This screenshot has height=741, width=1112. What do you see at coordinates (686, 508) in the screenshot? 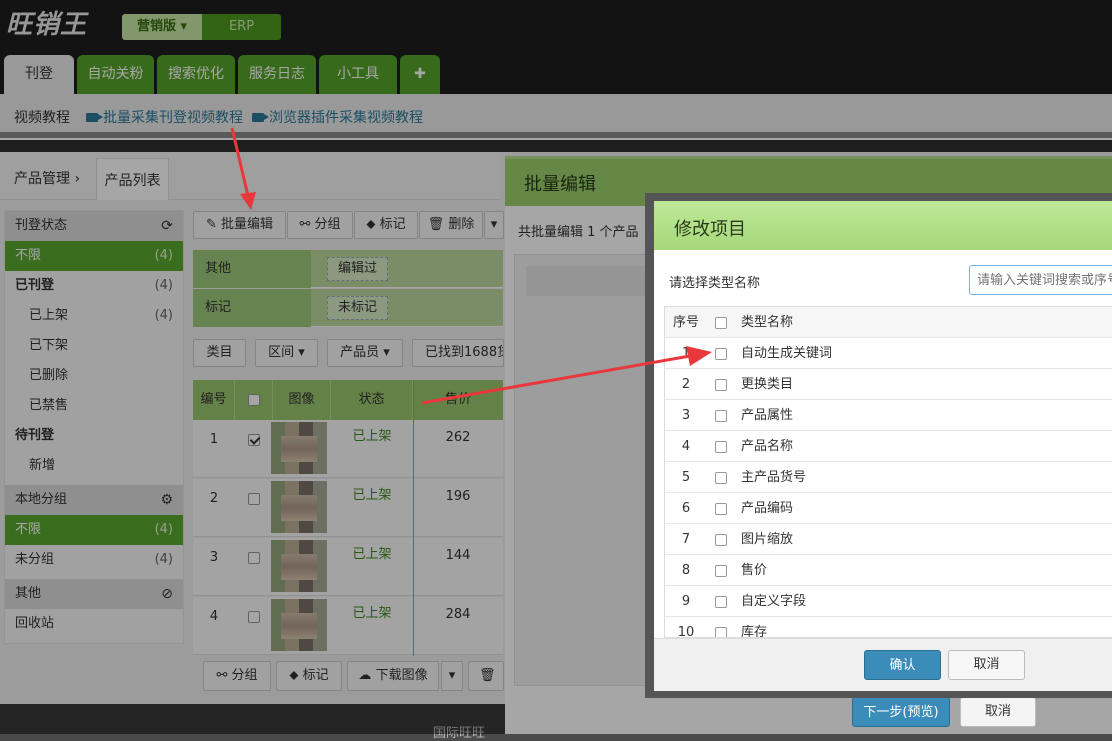
I see `item-no: 6` at bounding box center [686, 508].